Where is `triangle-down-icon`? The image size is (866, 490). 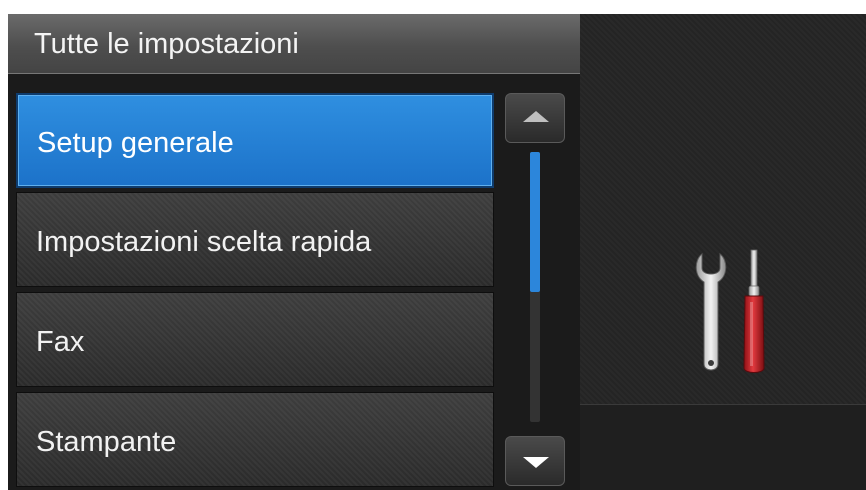
triangle-down-icon is located at coordinates (536, 462).